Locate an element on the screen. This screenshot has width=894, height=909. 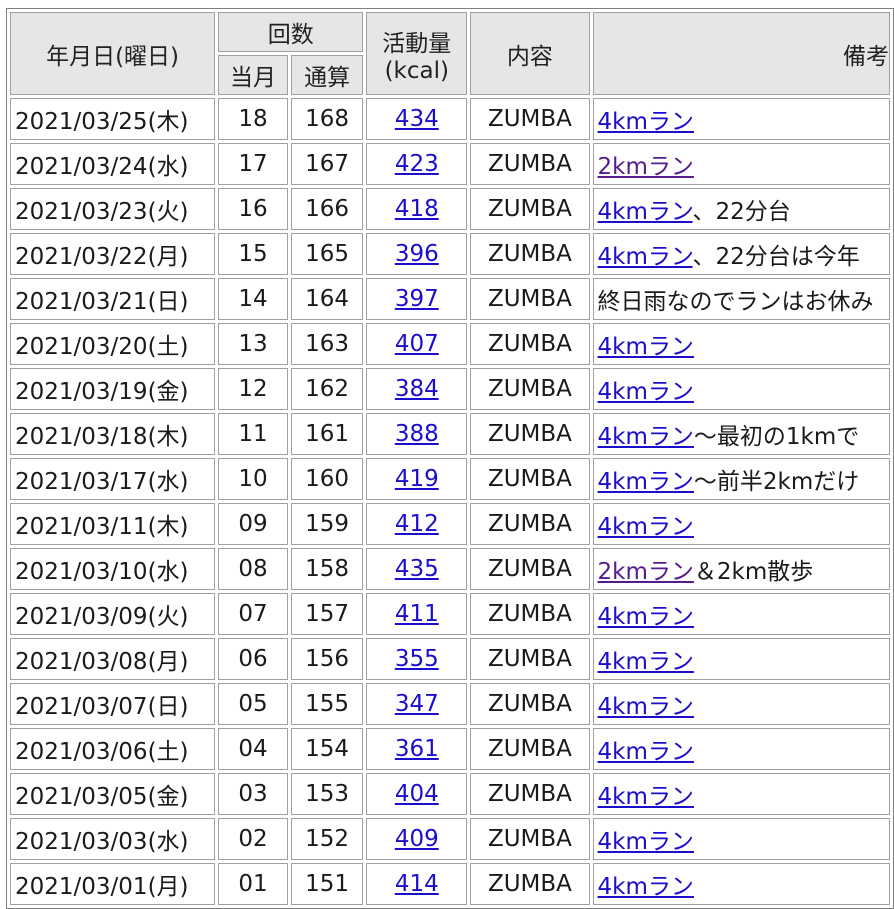
total-count-cell: 152 is located at coordinates (327, 839).